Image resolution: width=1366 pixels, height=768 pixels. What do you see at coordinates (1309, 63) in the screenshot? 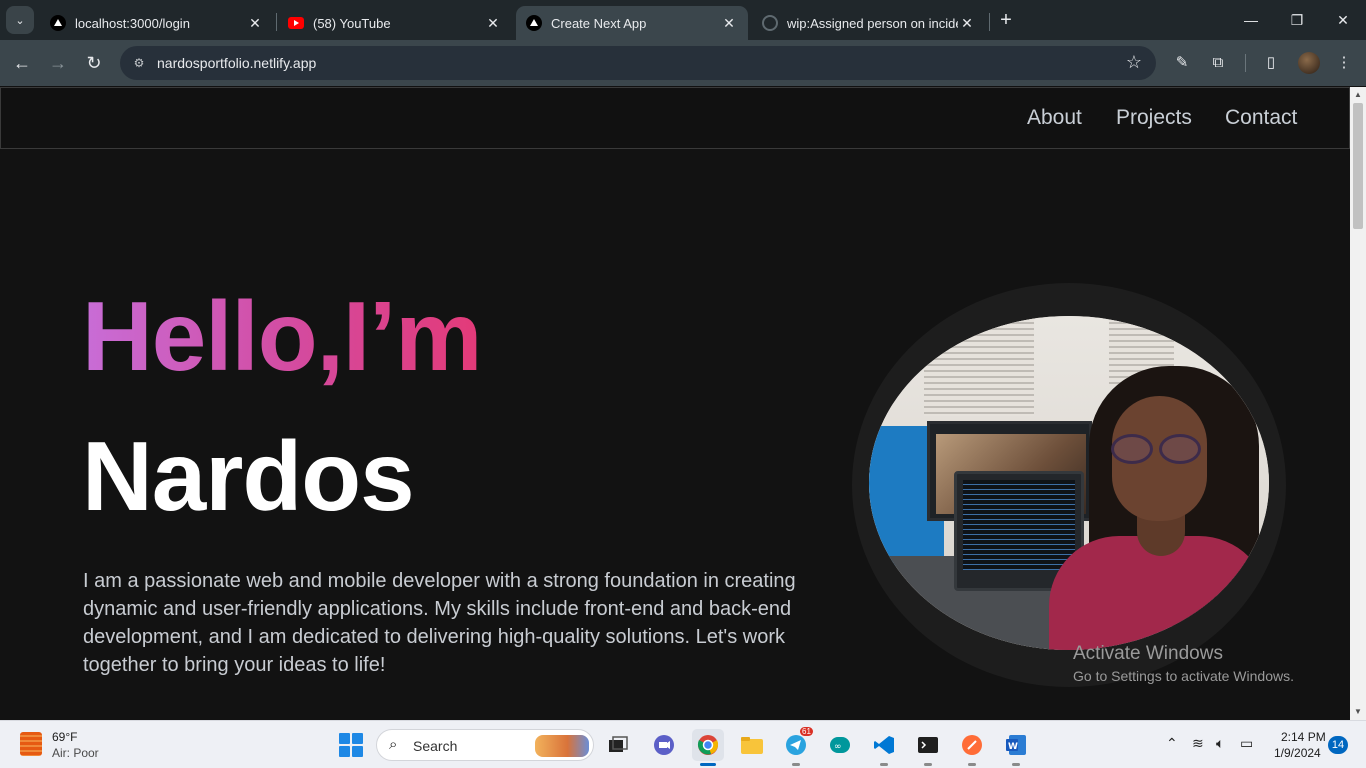
I see `profile-avatar` at bounding box center [1309, 63].